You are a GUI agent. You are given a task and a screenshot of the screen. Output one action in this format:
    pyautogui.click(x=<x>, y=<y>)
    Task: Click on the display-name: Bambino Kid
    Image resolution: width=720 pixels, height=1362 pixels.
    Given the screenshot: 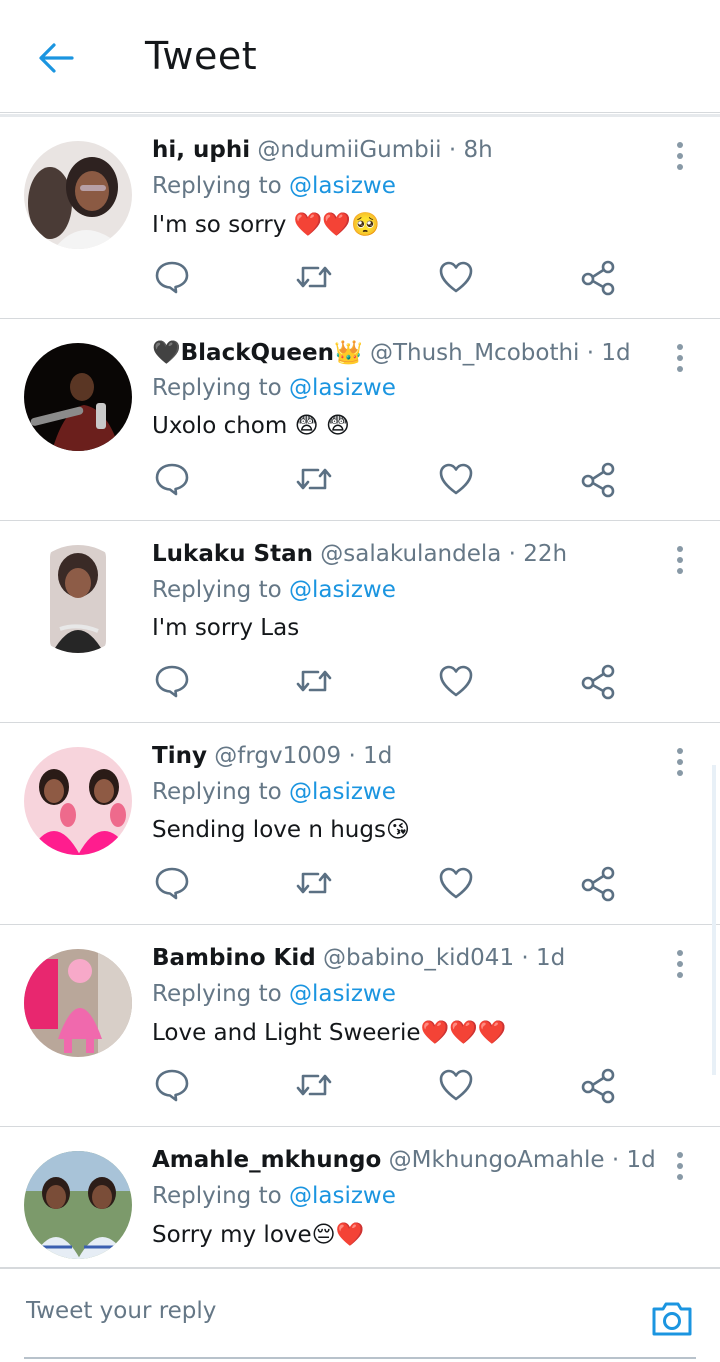 What is the action you would take?
    pyautogui.click(x=234, y=958)
    